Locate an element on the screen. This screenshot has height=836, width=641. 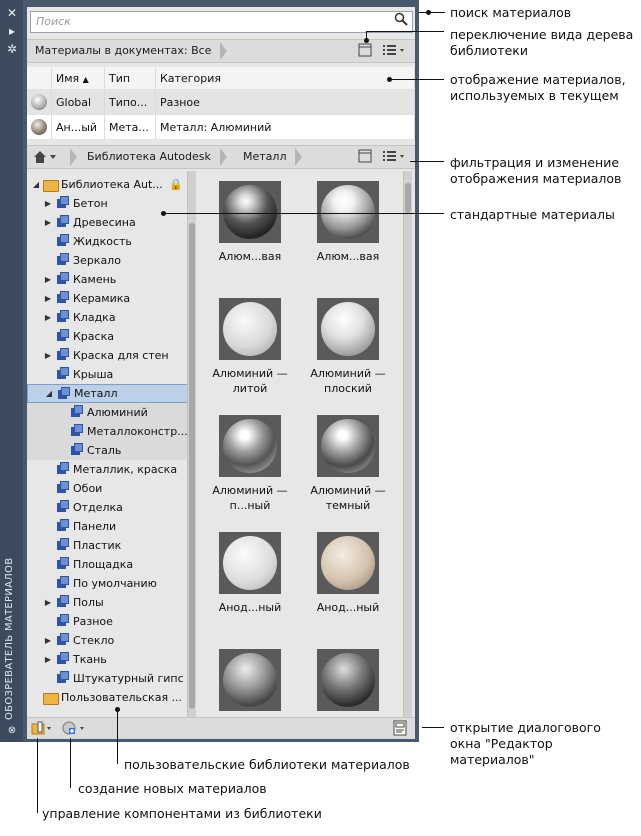
tree-item: ▶ Камень is located at coordinates (107, 279).